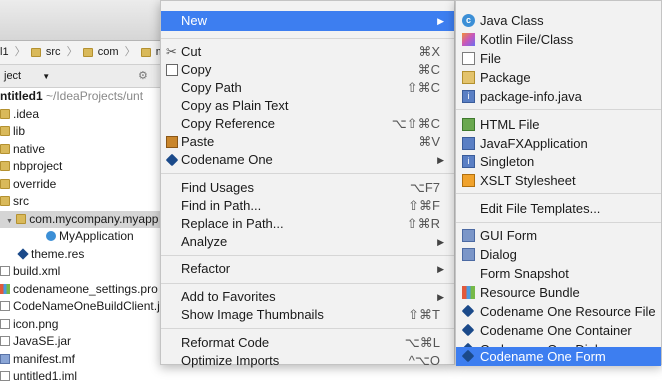 The width and height of the screenshot is (662, 386). What do you see at coordinates (307, 206) in the screenshot?
I see `menu-item-find-in-path: Find in Path... ⇧⌘F` at bounding box center [307, 206].